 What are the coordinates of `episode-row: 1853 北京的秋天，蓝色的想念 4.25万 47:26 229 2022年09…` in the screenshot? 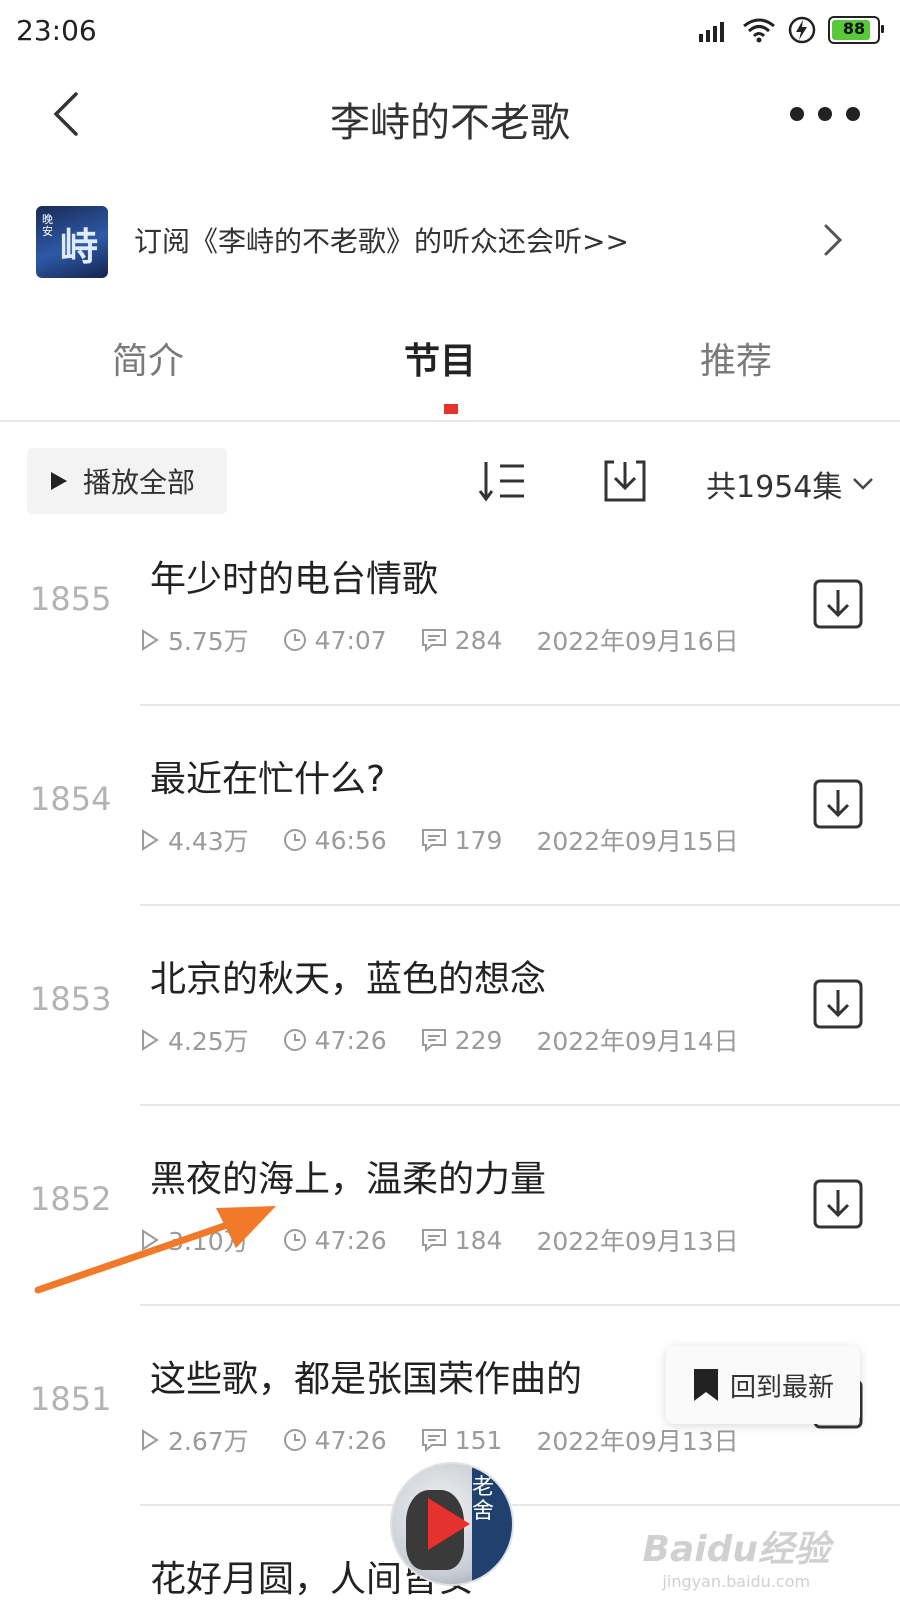 It's located at (450, 1032).